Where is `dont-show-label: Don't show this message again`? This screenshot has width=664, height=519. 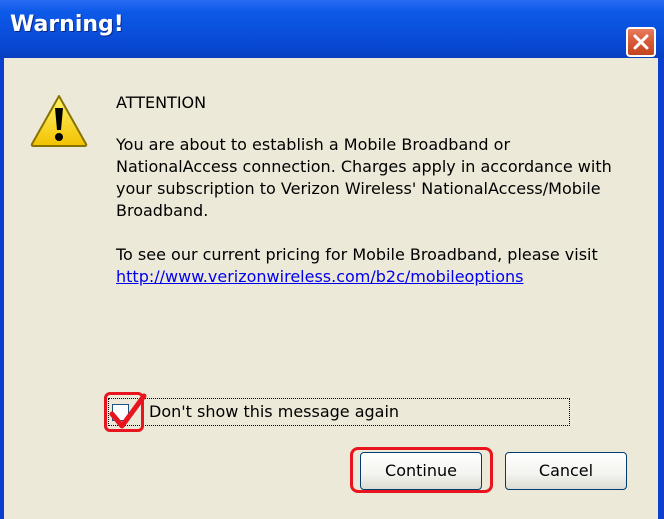 dont-show-label: Don't show this message again is located at coordinates (274, 411).